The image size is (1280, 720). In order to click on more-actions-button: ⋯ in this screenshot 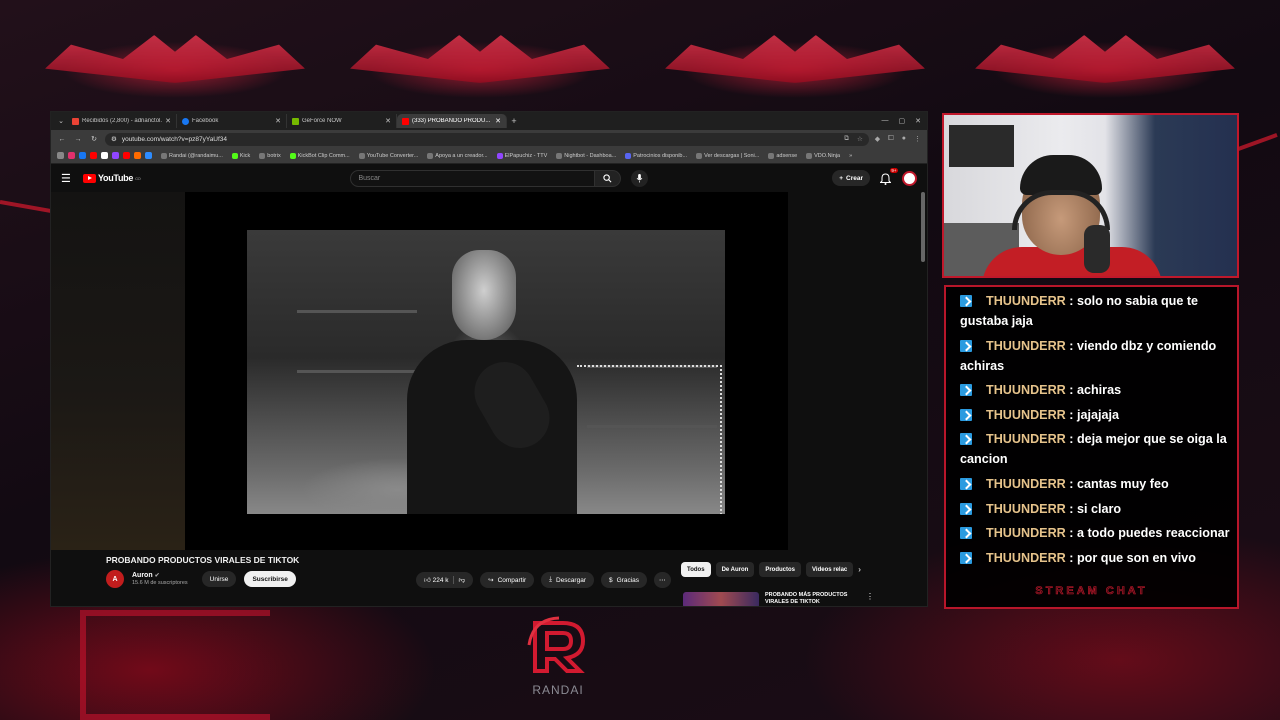, I will do `click(662, 580)`.